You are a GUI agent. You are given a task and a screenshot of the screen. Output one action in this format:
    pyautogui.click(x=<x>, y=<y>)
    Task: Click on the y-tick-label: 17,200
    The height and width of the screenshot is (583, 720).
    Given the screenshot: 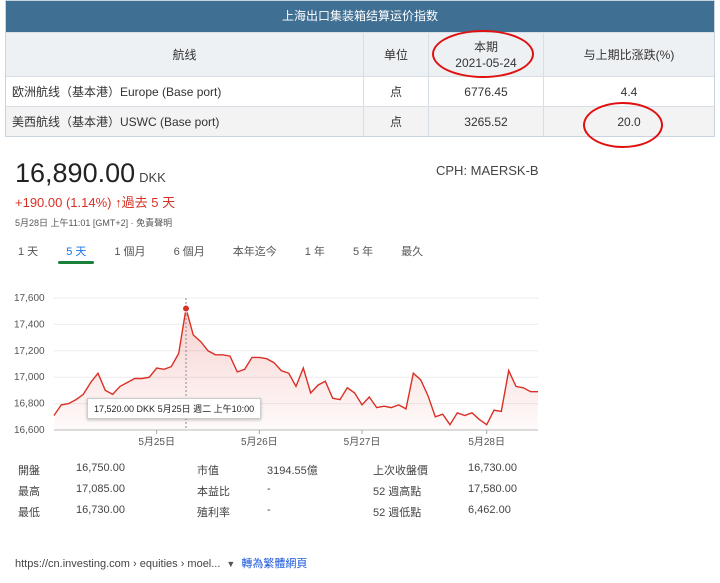 What is the action you would take?
    pyautogui.click(x=29, y=351)
    